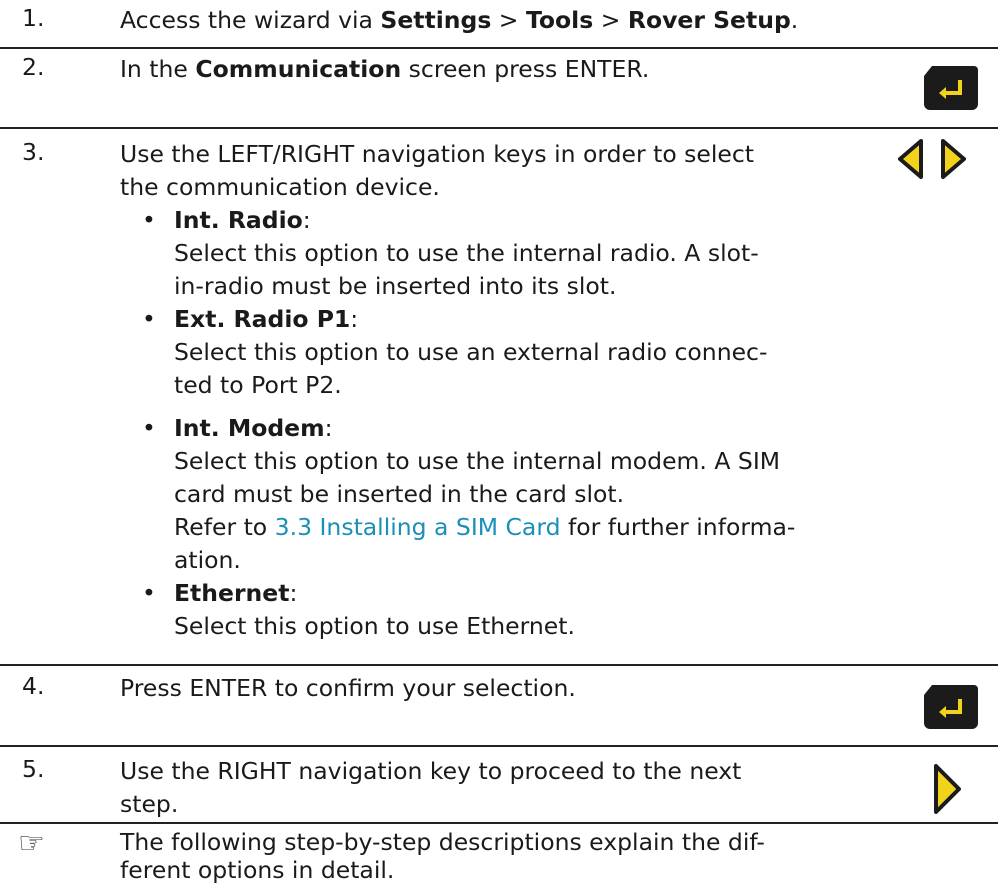  Describe the element at coordinates (33, 769) in the screenshot. I see `step-number: 5.` at that location.